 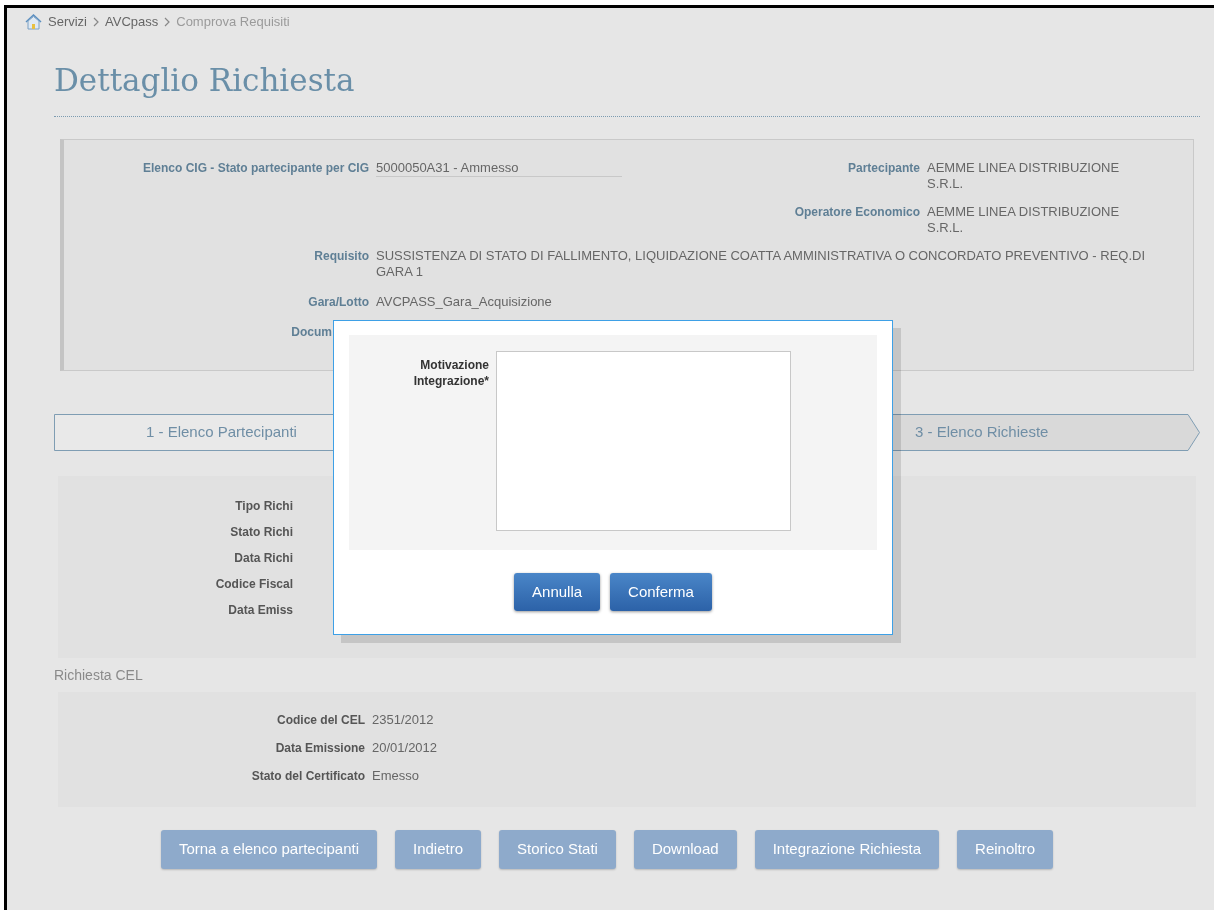 What do you see at coordinates (338, 302) in the screenshot?
I see `field-label: Gara/Lotto` at bounding box center [338, 302].